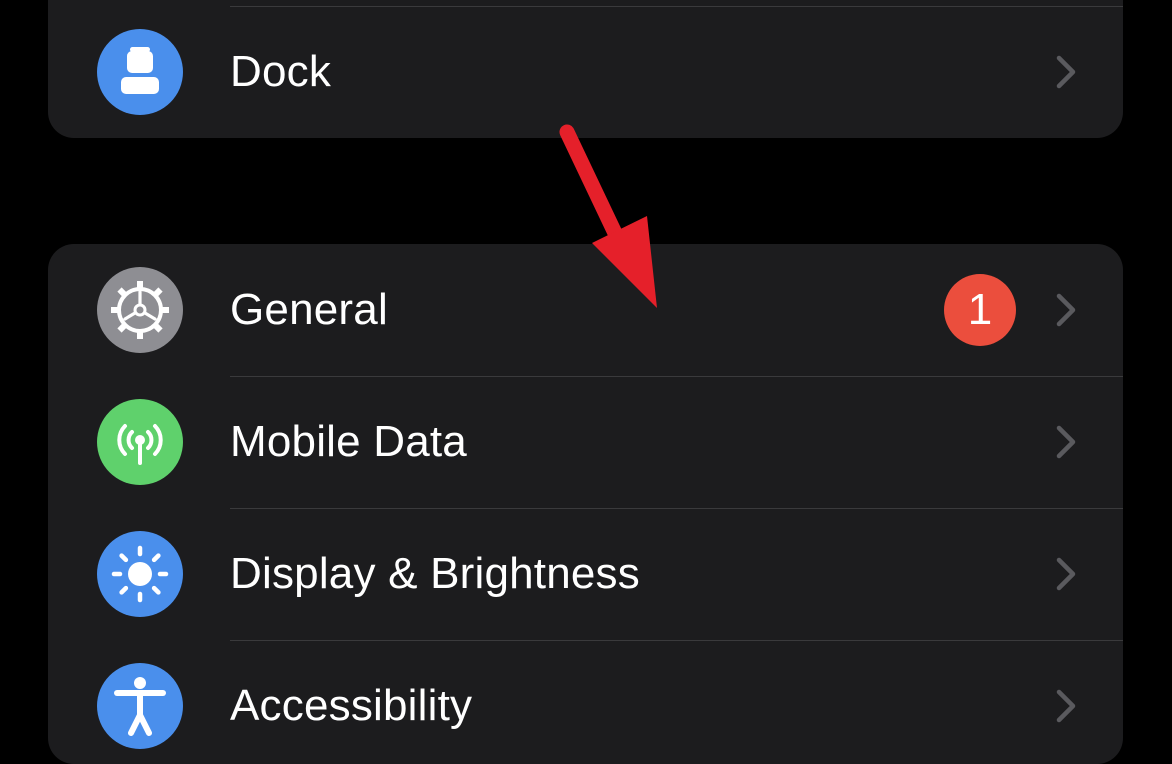 The height and width of the screenshot is (764, 1172). What do you see at coordinates (351, 705) in the screenshot?
I see `accessibility-label: Accessibility` at bounding box center [351, 705].